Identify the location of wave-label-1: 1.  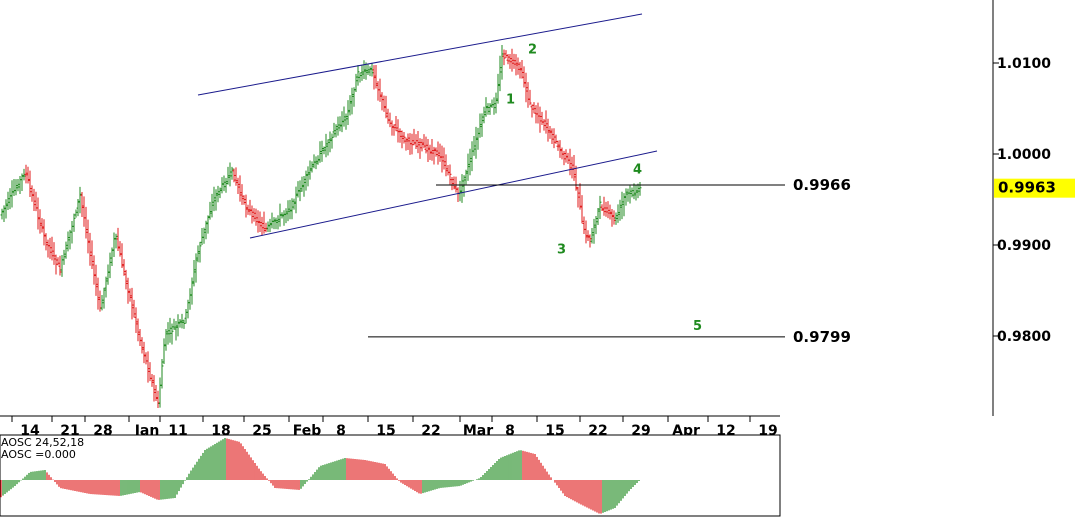
(510, 99).